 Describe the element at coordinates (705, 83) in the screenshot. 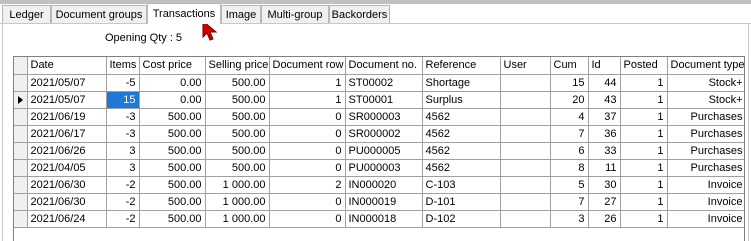

I see `cell-document-type: Stock+` at that location.